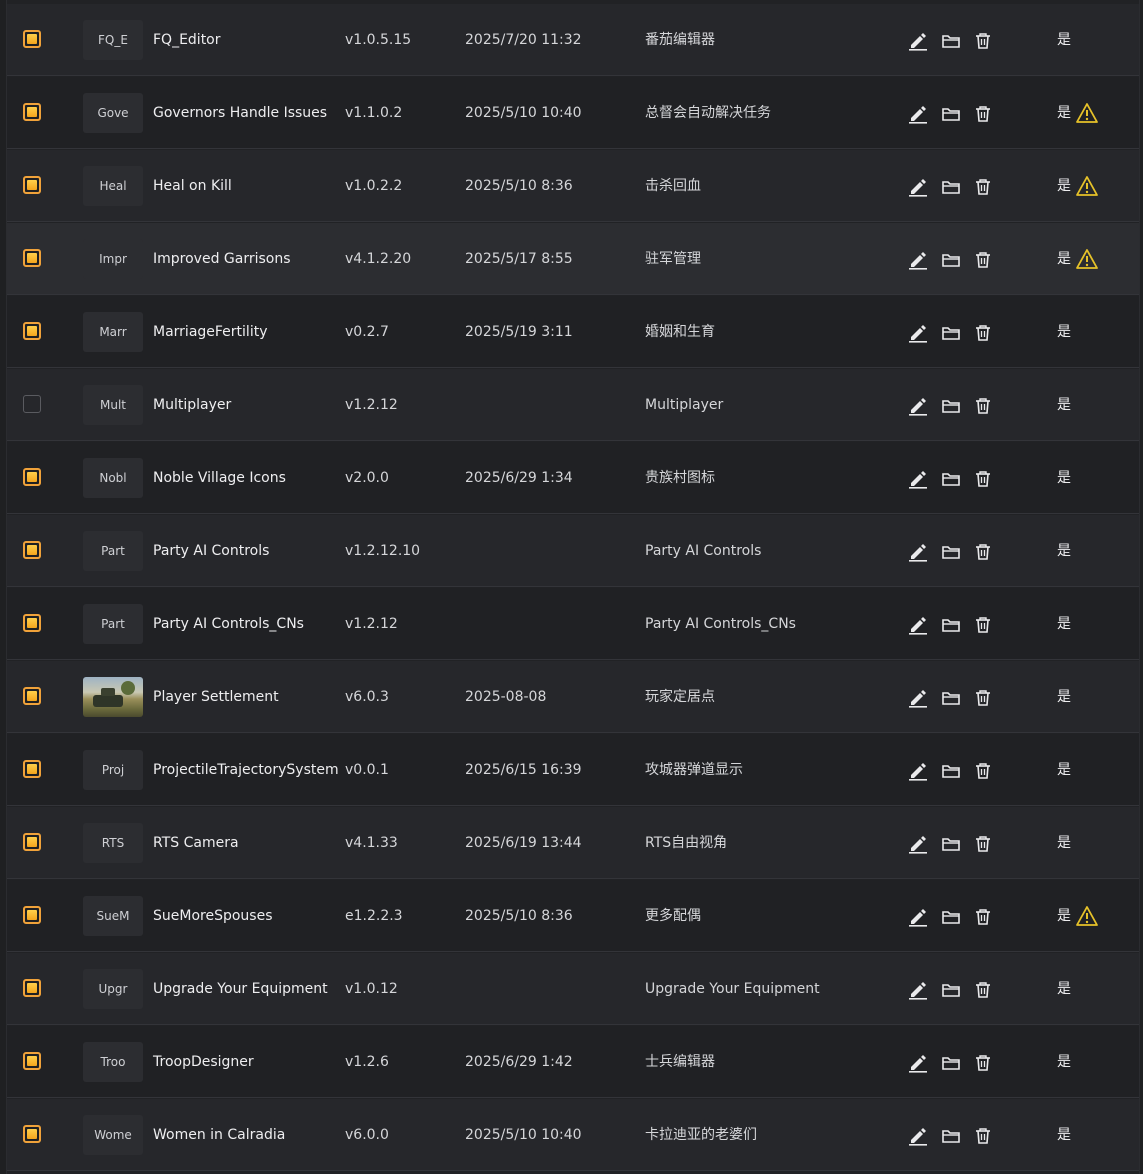  What do you see at coordinates (523, 843) in the screenshot?
I see `mod-date: 2025/6/19 13:44` at bounding box center [523, 843].